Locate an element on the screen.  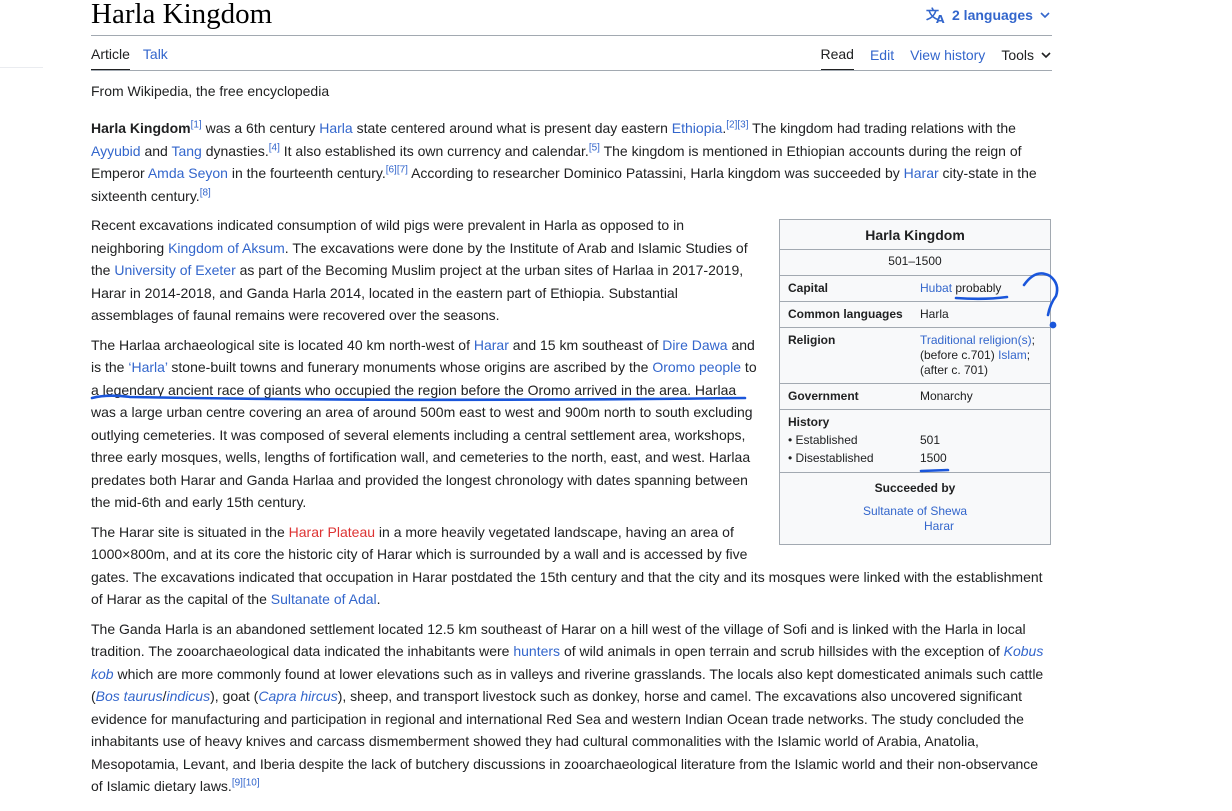
link-bos-taurus: Bos taurus is located at coordinates (129, 696).